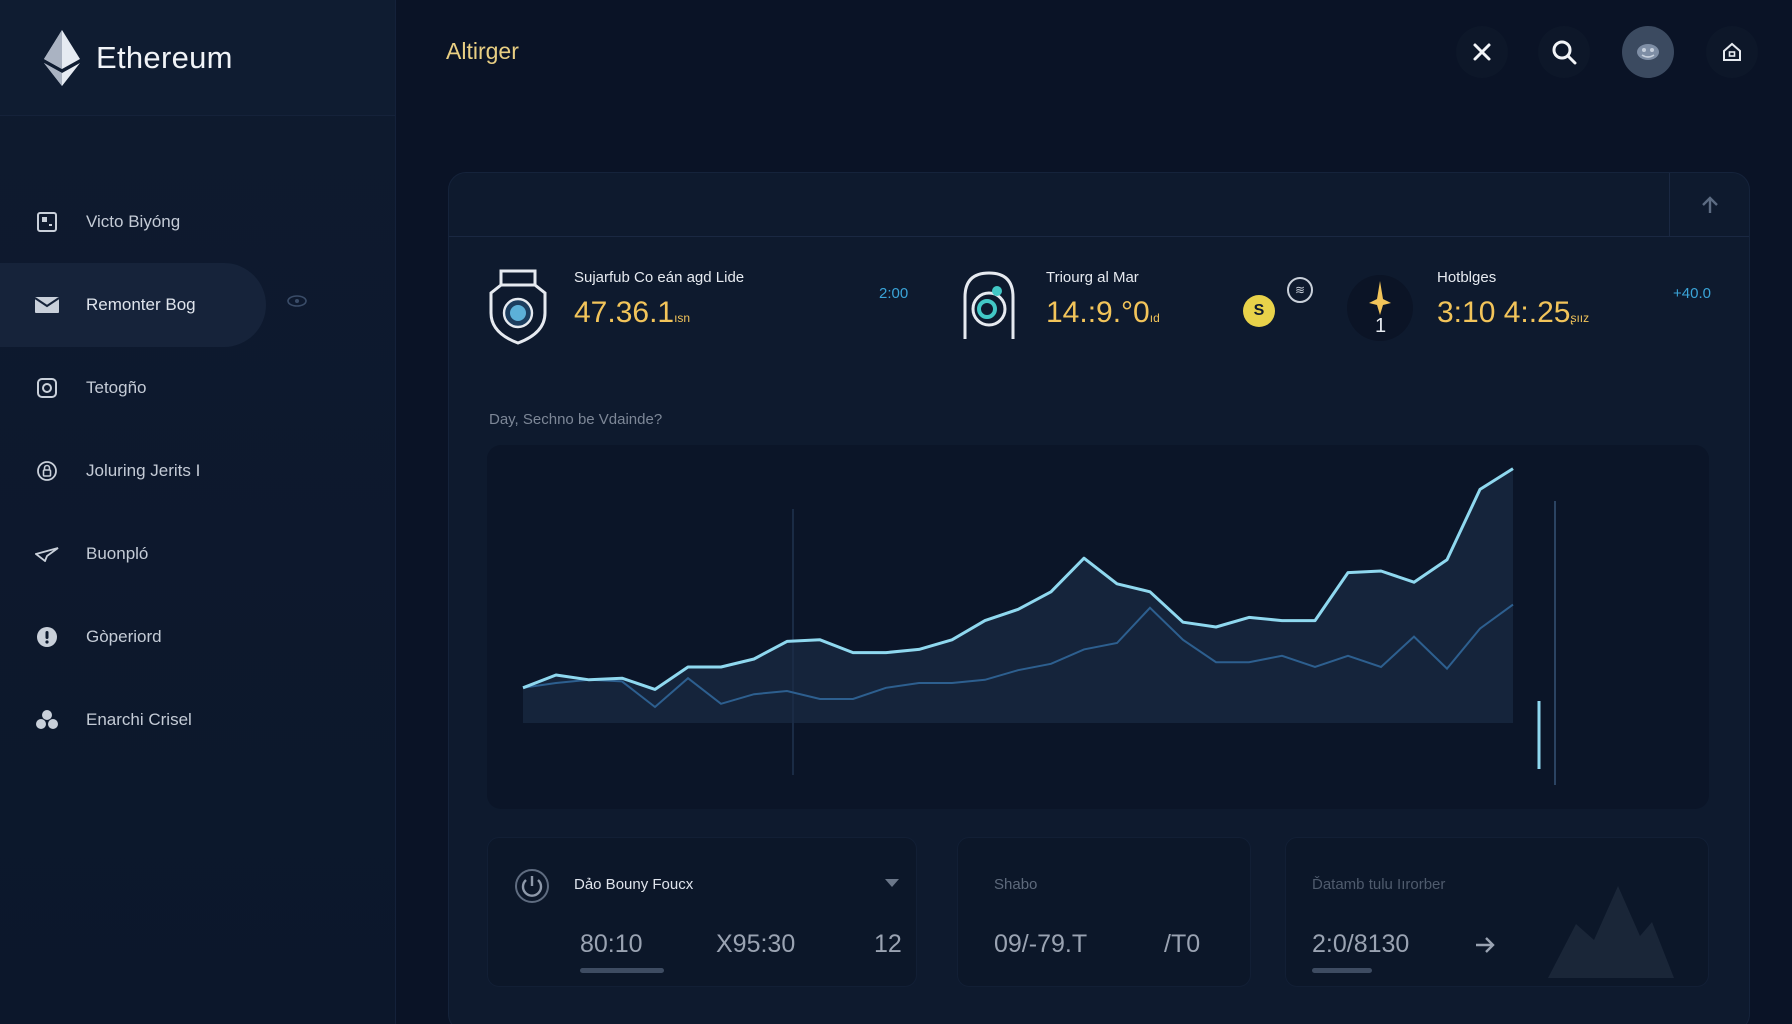  Describe the element at coordinates (47, 305) in the screenshot. I see `mail-icon` at that location.